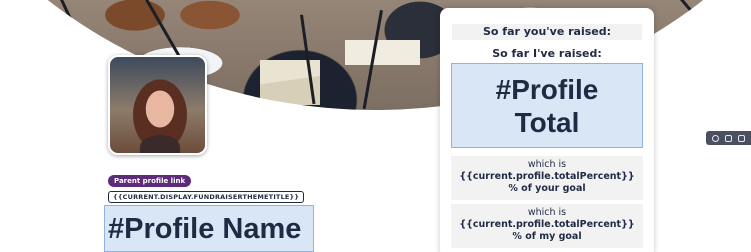 This screenshot has width=751, height=252. Describe the element at coordinates (715, 138) in the screenshot. I see `settings-icon` at that location.